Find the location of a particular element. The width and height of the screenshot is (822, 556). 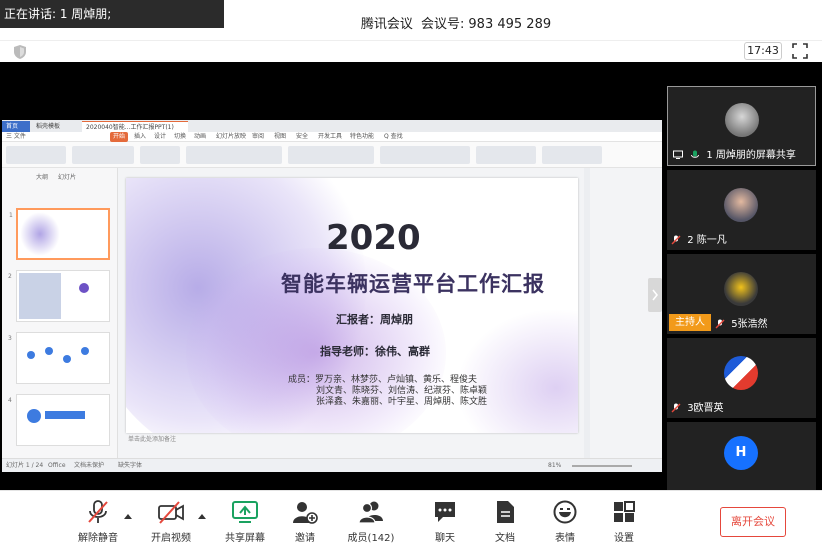

participant-tile: 1 周焯朋的屏幕共享 is located at coordinates (741, 126).